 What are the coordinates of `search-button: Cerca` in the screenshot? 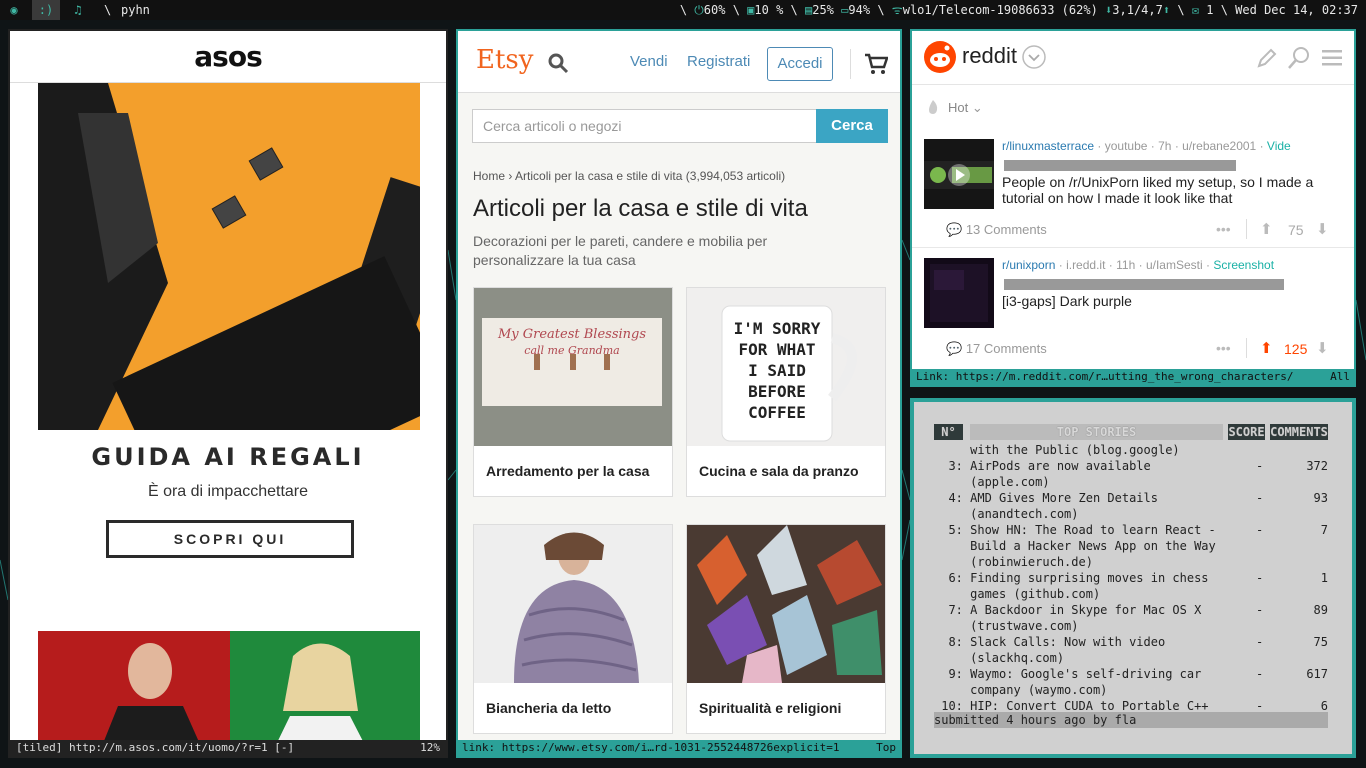 It's located at (852, 126).